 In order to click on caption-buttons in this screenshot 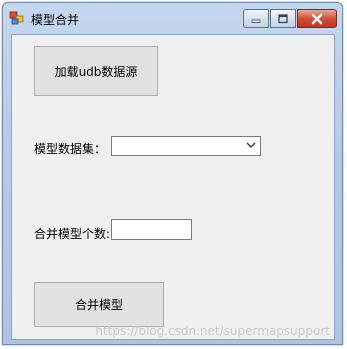, I will do `click(289, 19)`.